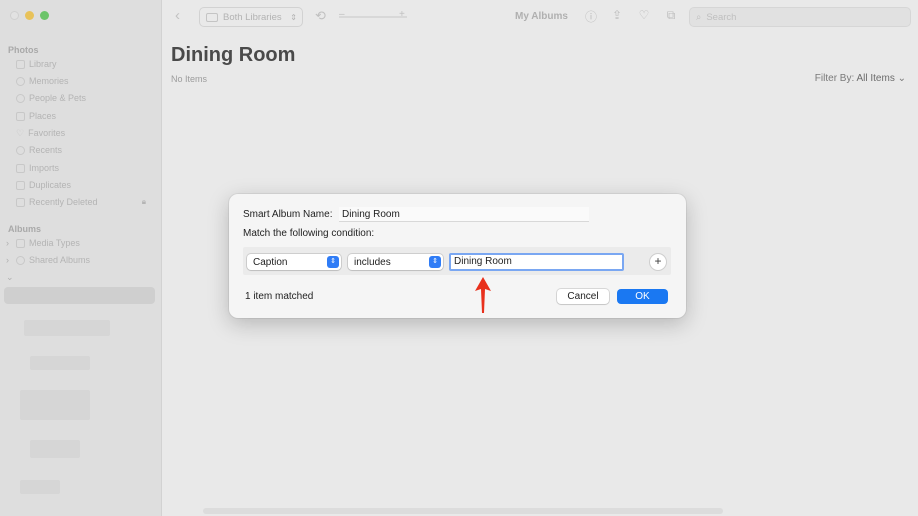  What do you see at coordinates (43, 116) in the screenshot?
I see `sidebar-item-label: Places` at bounding box center [43, 116].